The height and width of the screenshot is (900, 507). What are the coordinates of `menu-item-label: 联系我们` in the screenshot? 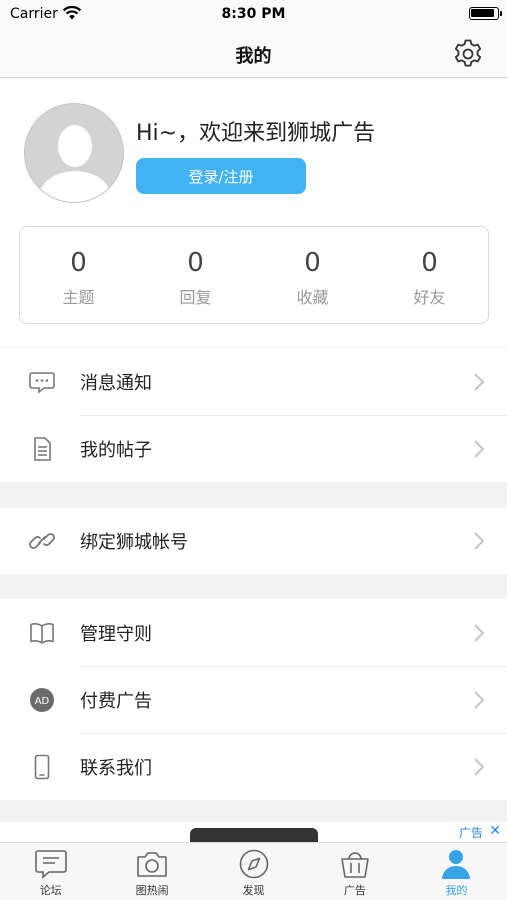 It's located at (116, 768).